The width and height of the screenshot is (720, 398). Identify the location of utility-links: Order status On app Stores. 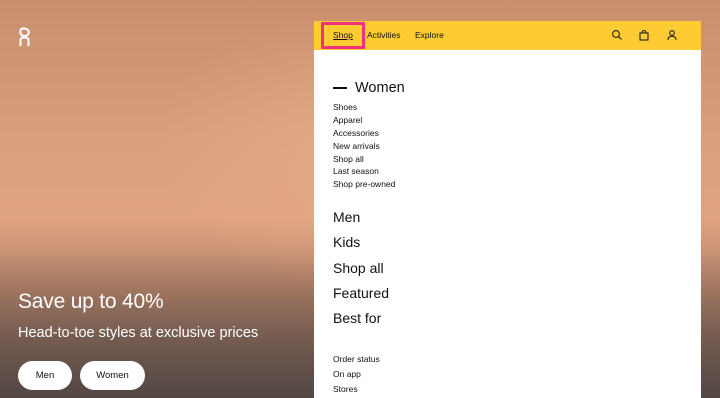
(356, 375).